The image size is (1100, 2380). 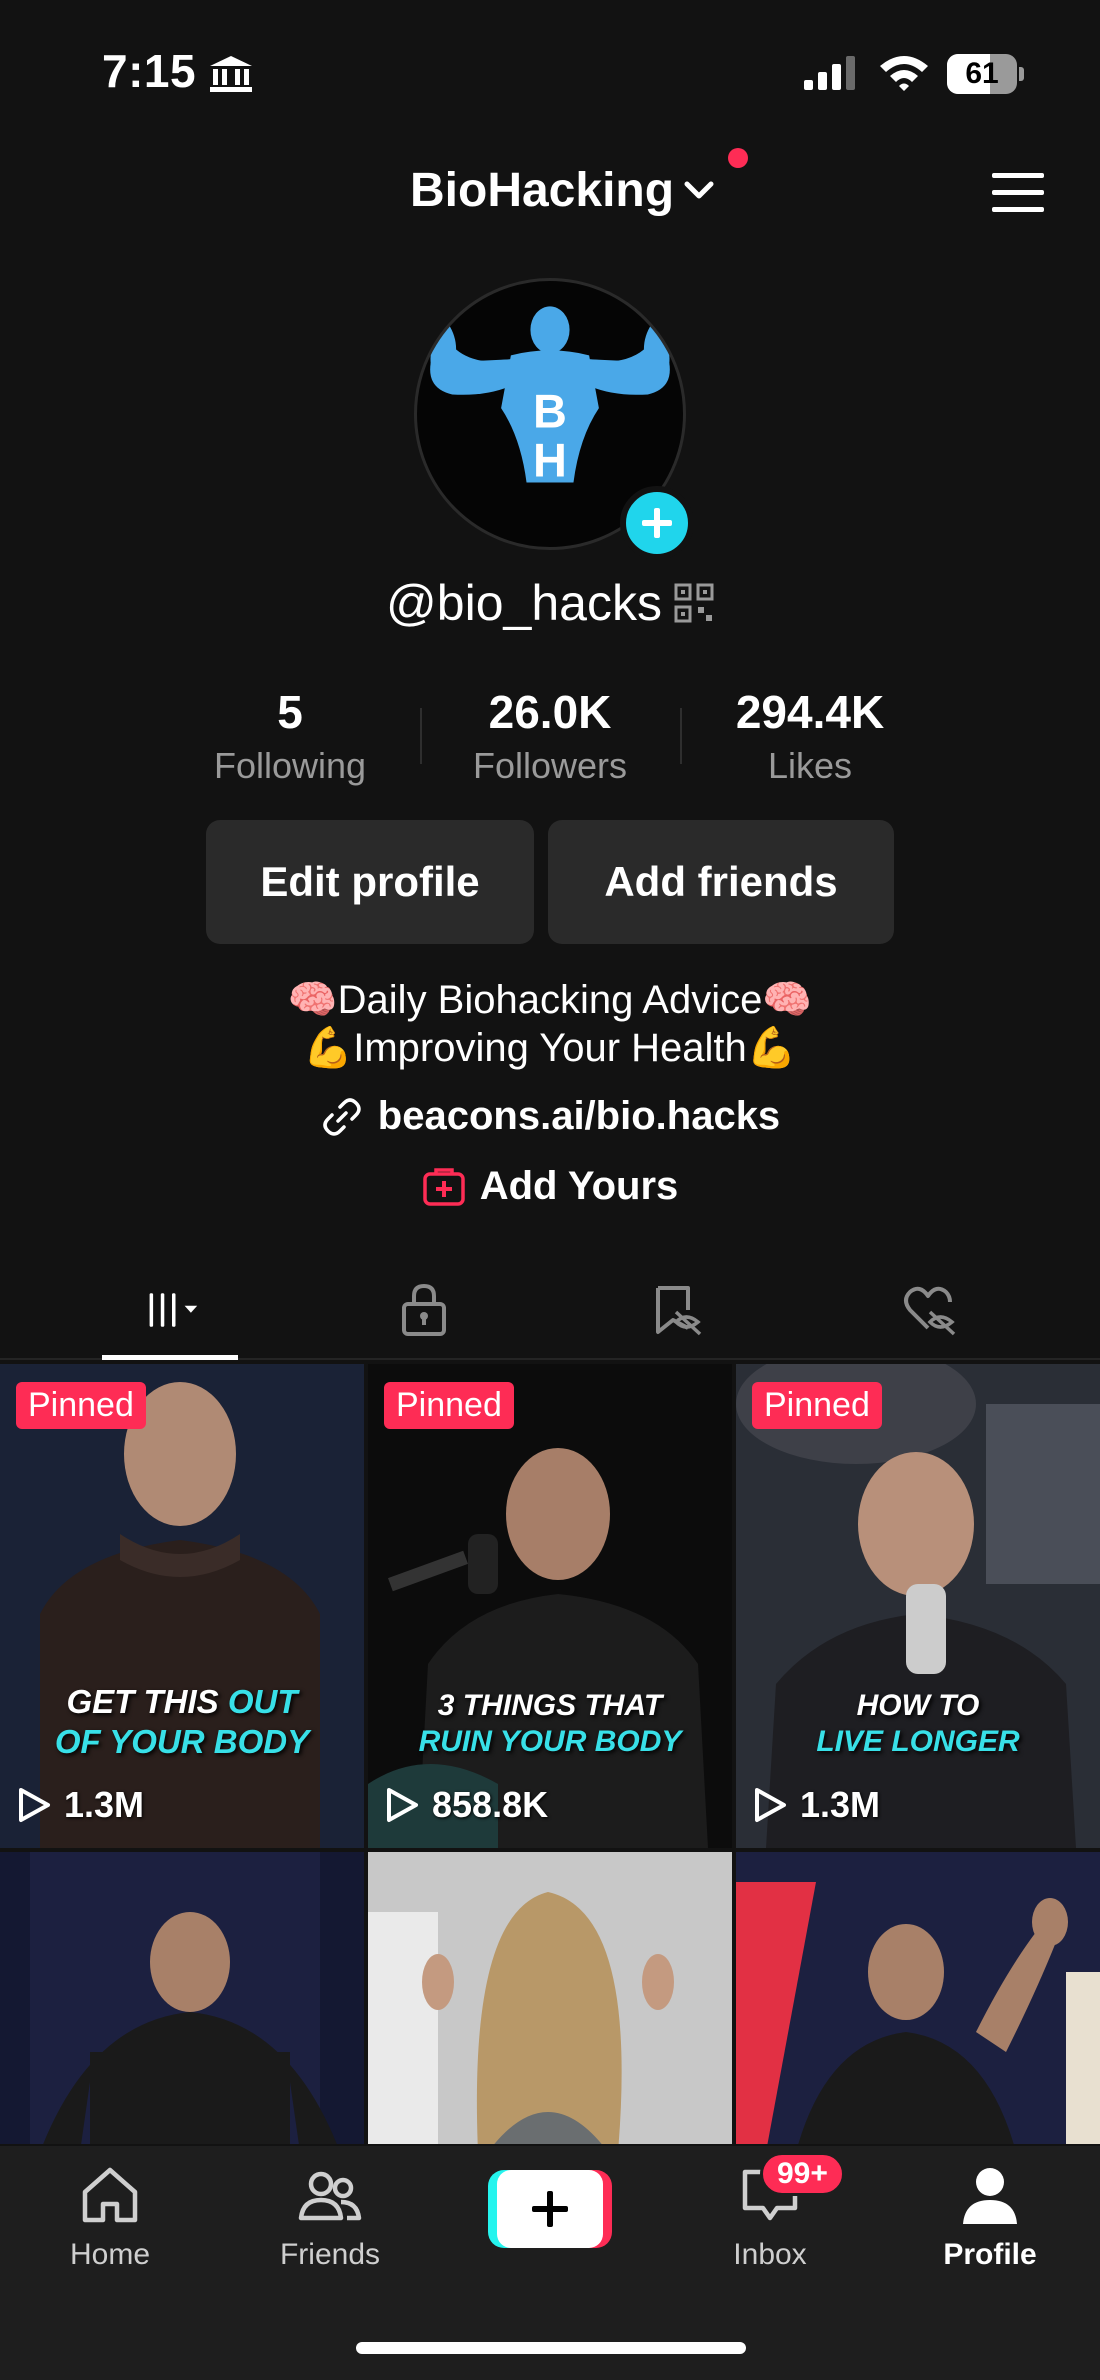 What do you see at coordinates (170, 1357) in the screenshot?
I see `active-tab-indicator` at bounding box center [170, 1357].